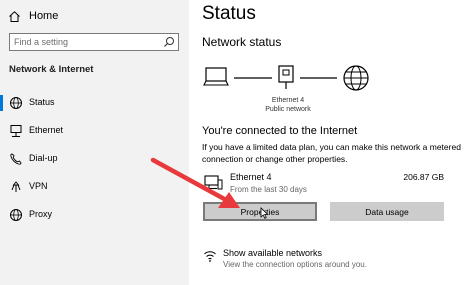  What do you see at coordinates (43, 158) in the screenshot?
I see `sidebar-item-label: Dial-up` at bounding box center [43, 158].